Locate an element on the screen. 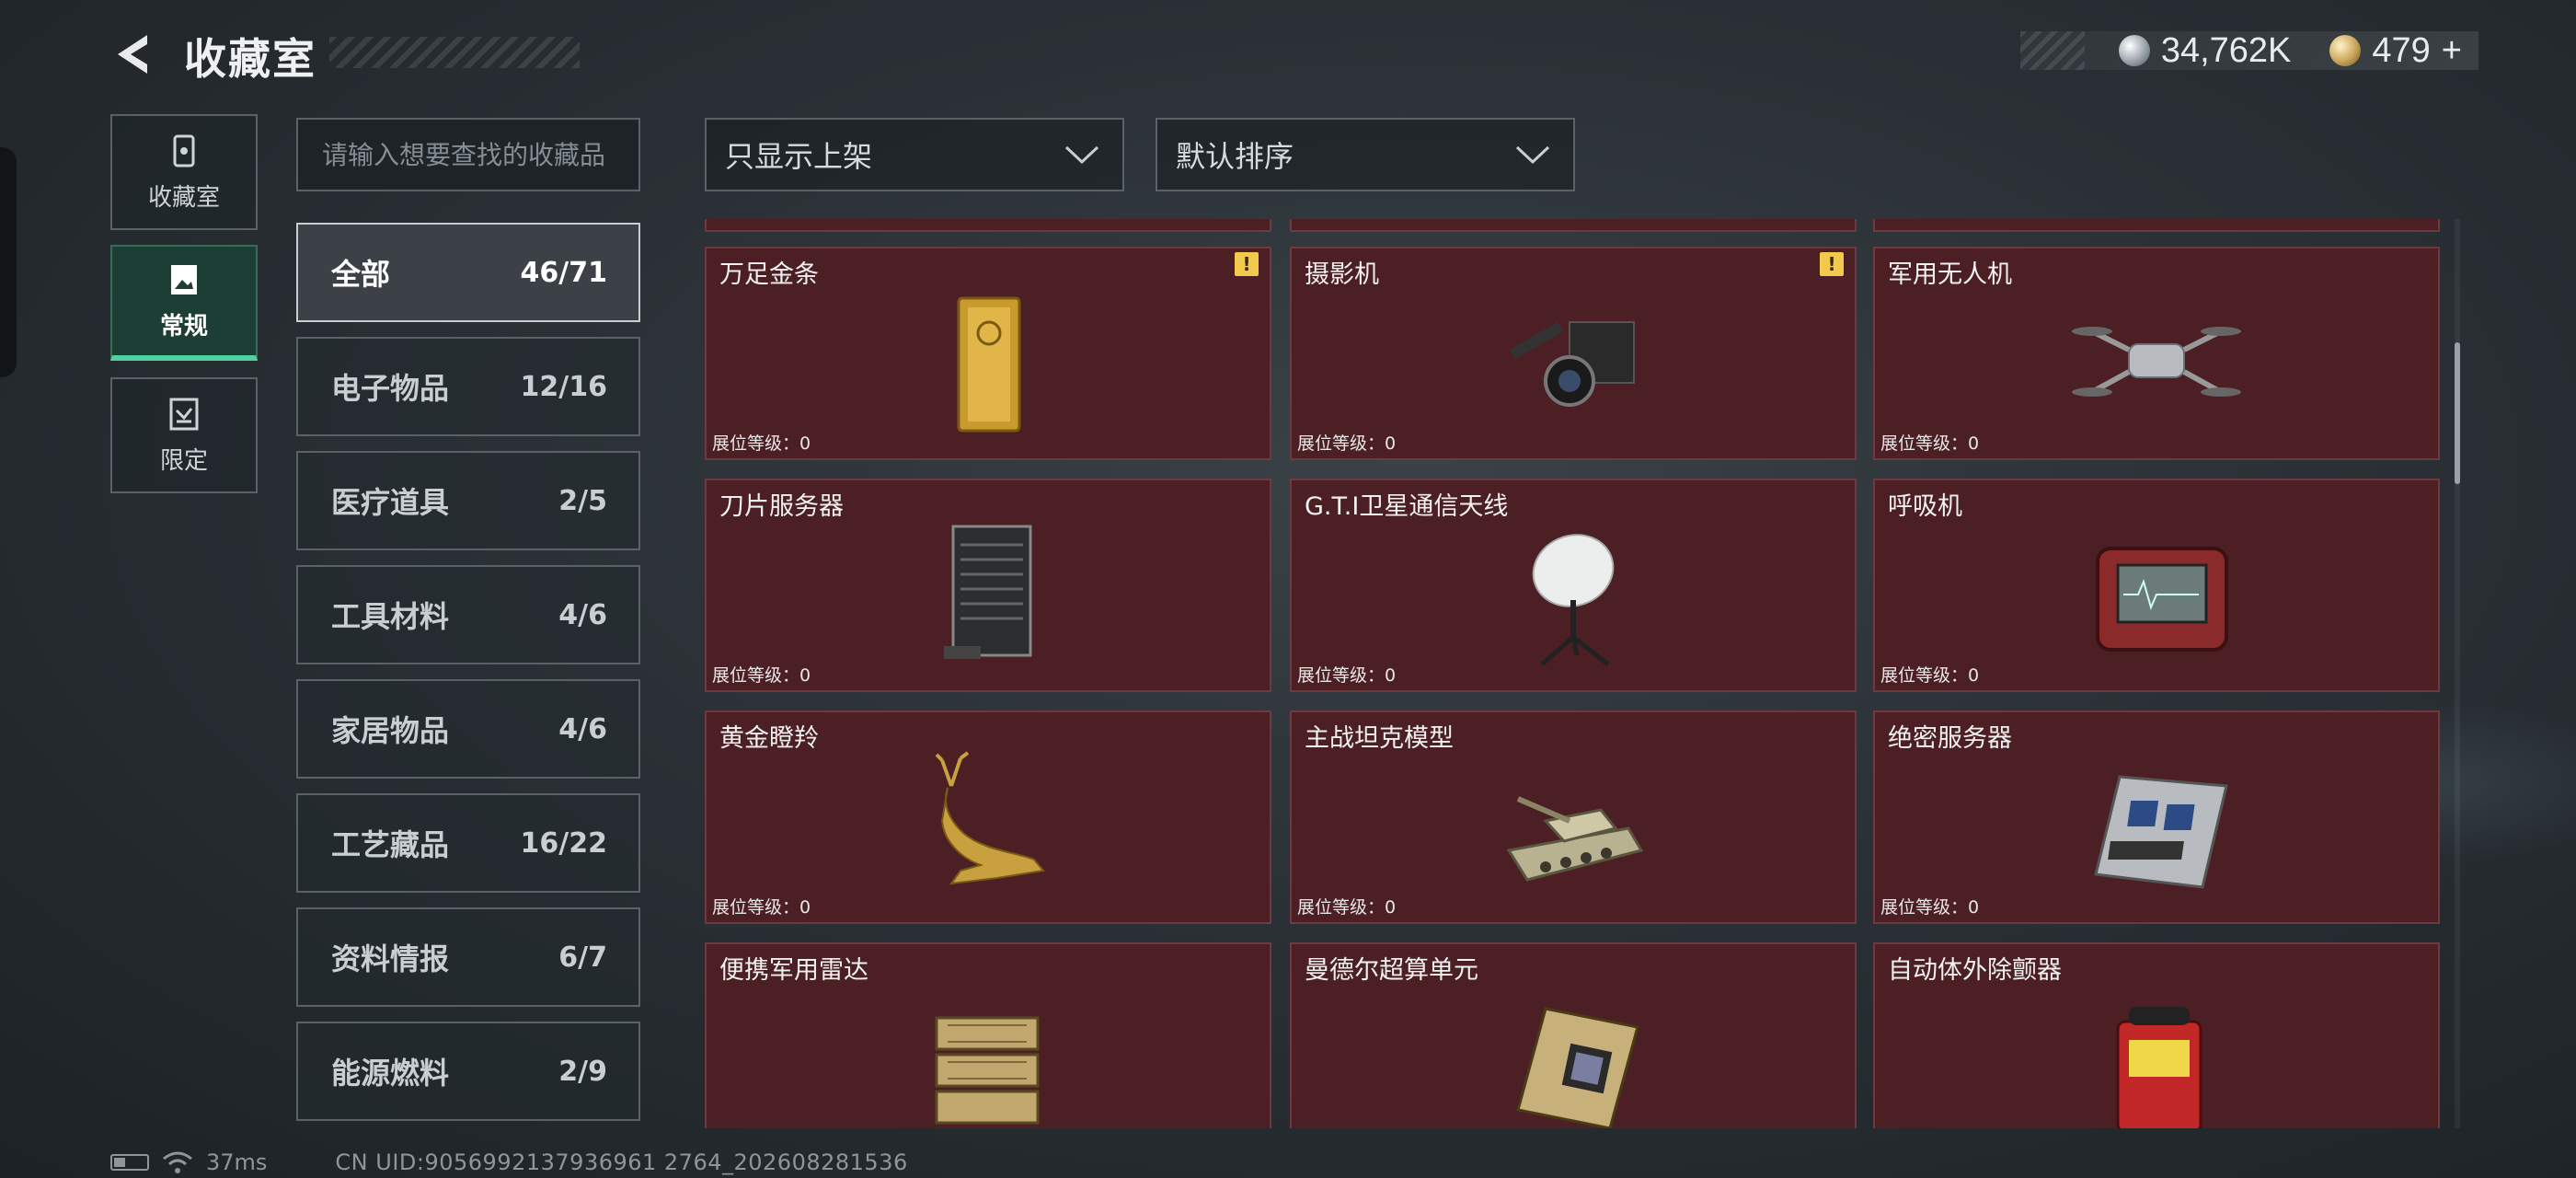 The height and width of the screenshot is (1178, 2576). category-count: 12/16 is located at coordinates (563, 386).